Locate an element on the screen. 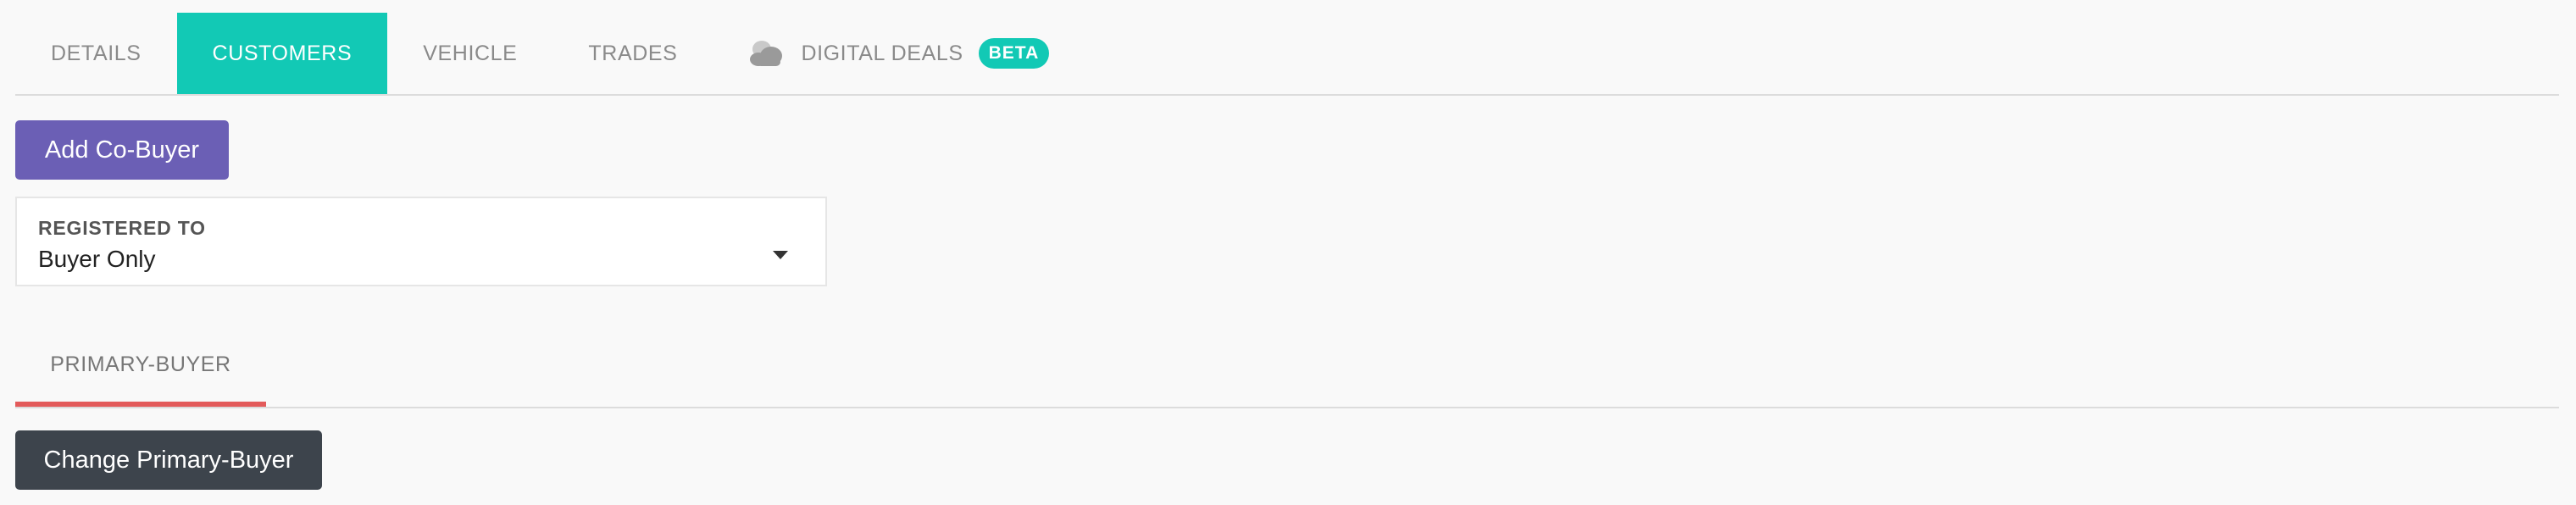 The image size is (2576, 505). tab-vehicle: VEHICLE is located at coordinates (469, 53).